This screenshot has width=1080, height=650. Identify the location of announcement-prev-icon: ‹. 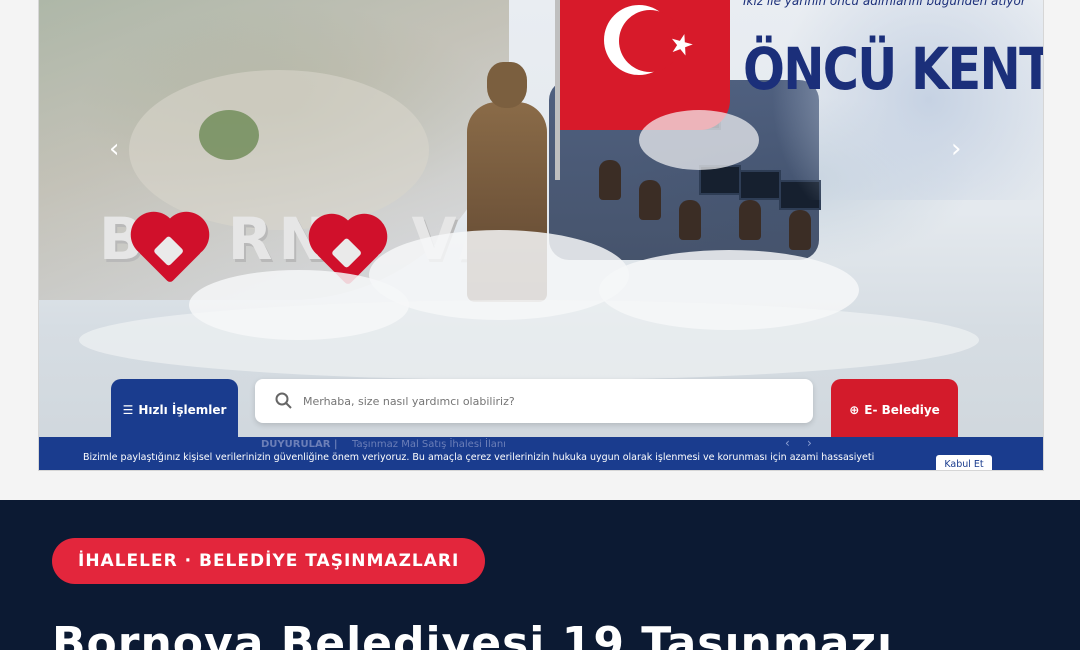
(787, 443).